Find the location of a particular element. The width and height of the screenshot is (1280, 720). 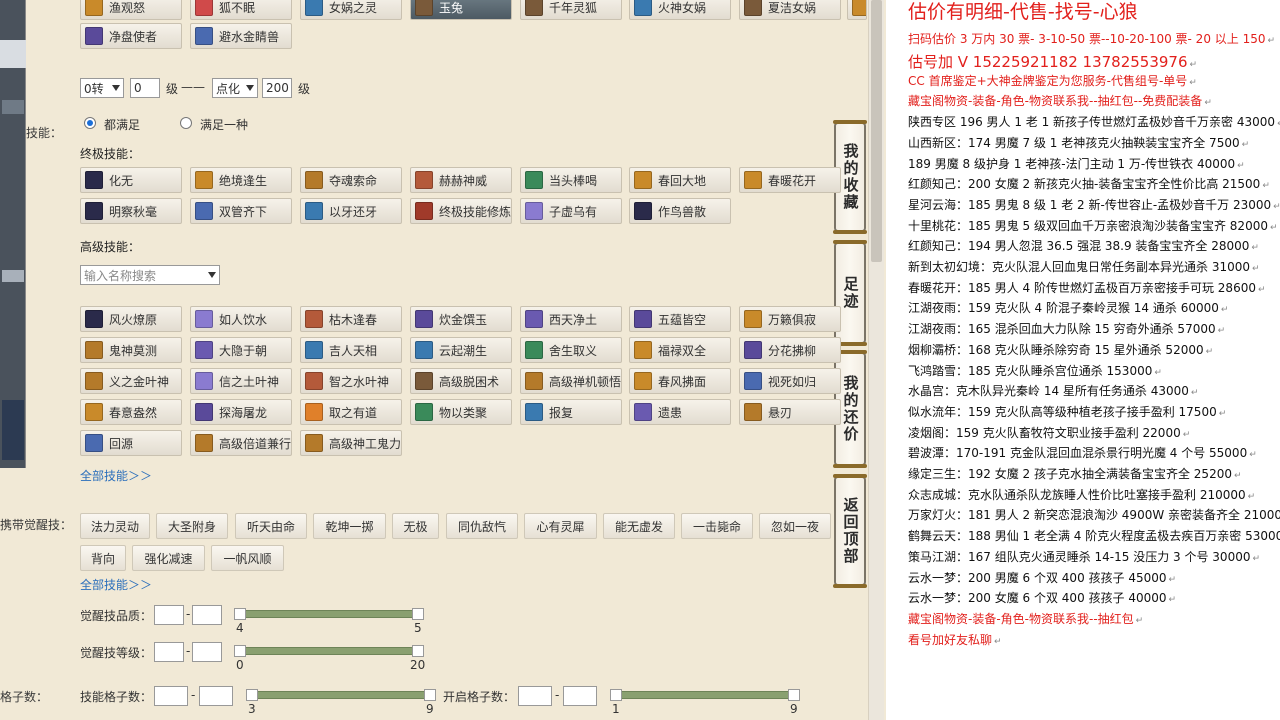

level-max-input: 200 is located at coordinates (277, 88).